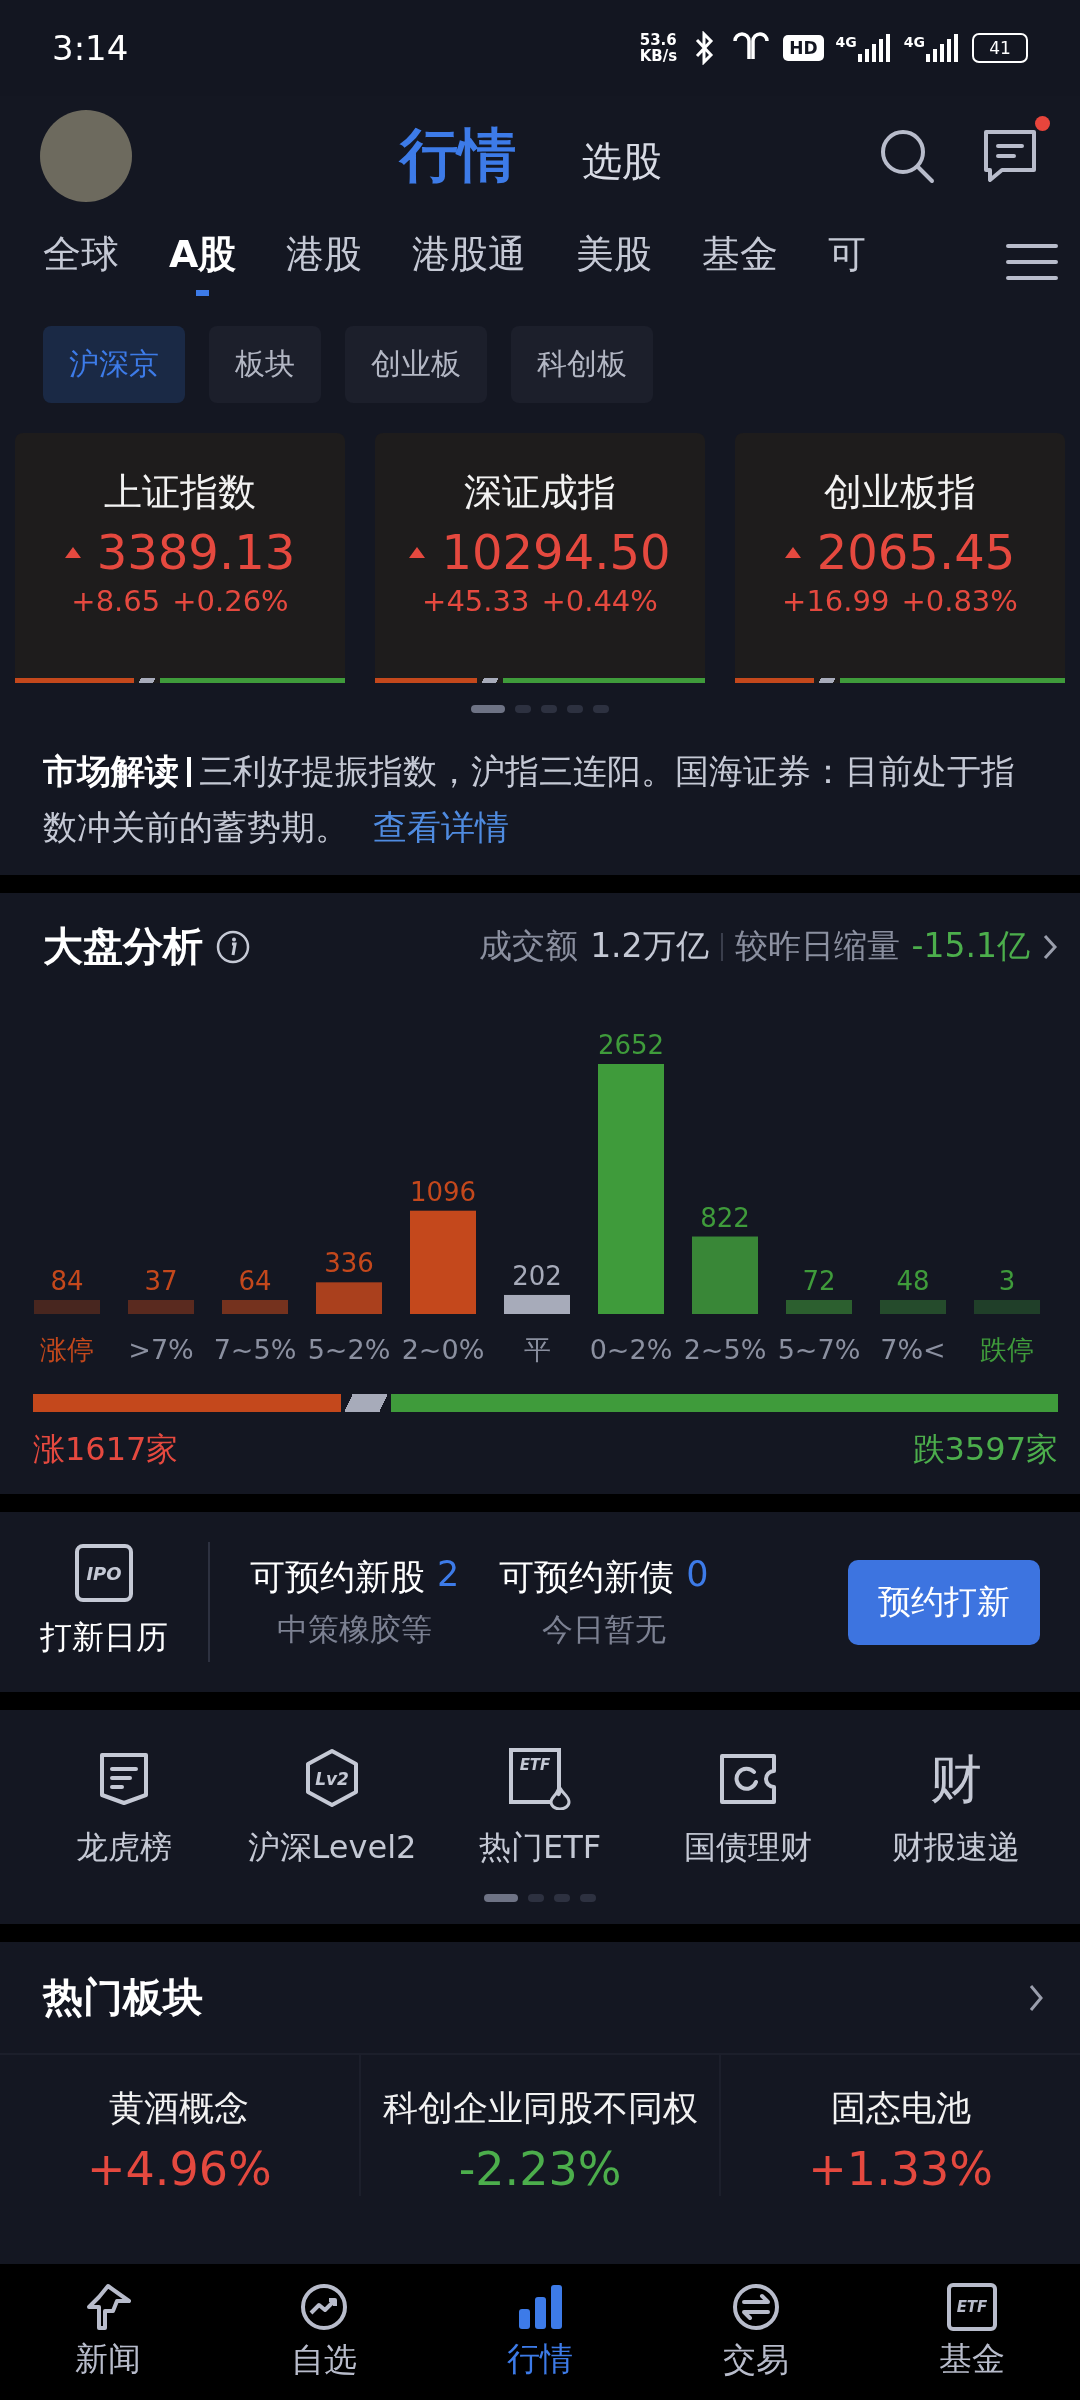 This screenshot has height=2400, width=1080. I want to click on stock-count-label: 1096, so click(443, 1191).